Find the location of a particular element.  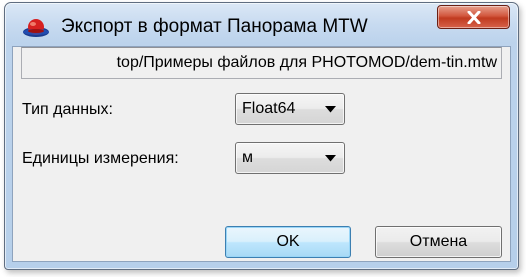

units-dropdown: м is located at coordinates (290, 158).